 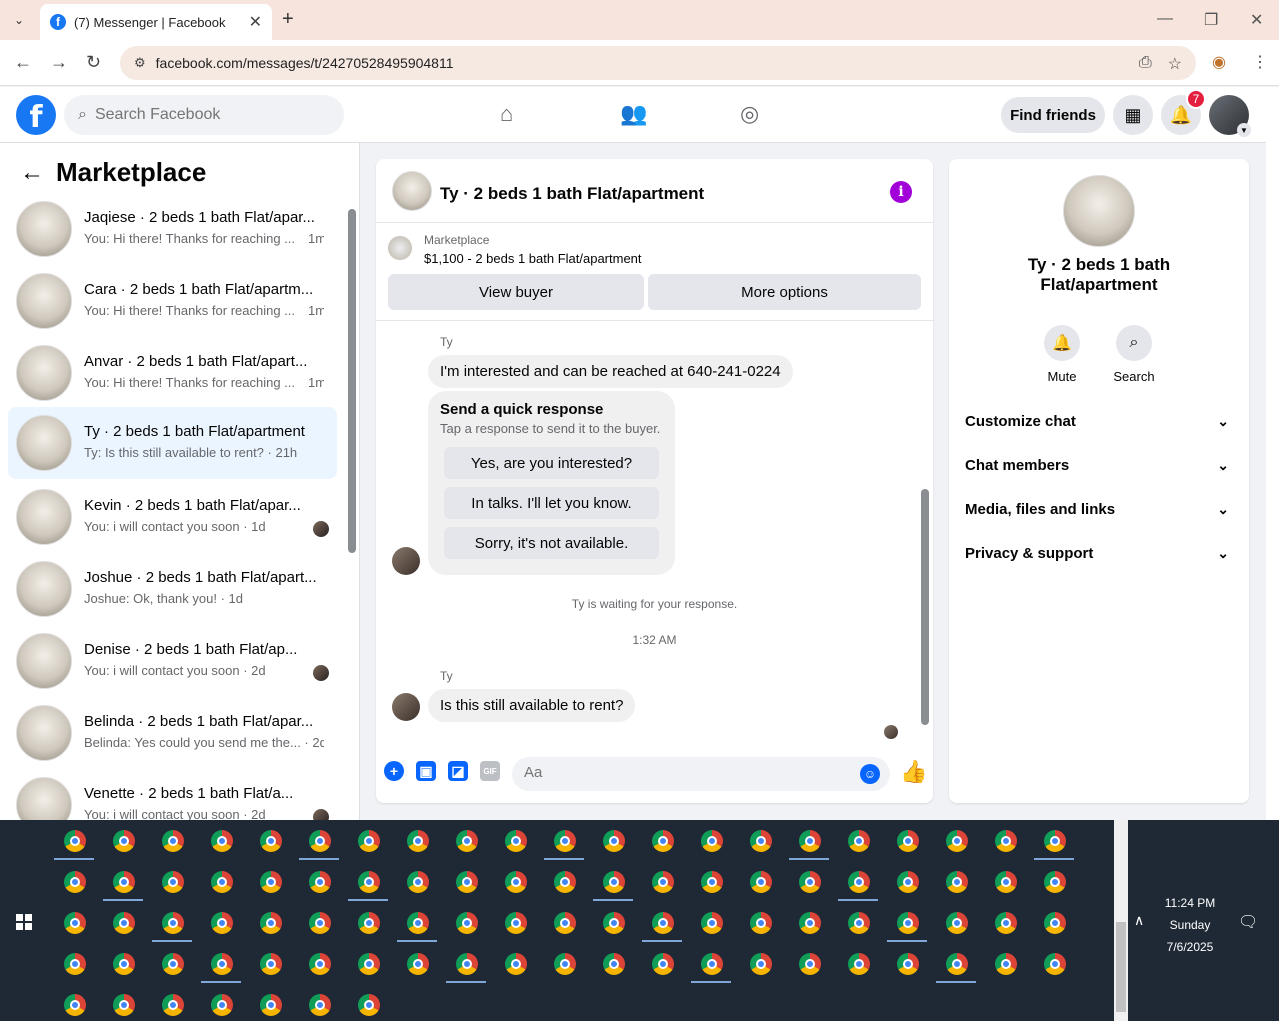 I want to click on search-input, so click(x=194, y=115).